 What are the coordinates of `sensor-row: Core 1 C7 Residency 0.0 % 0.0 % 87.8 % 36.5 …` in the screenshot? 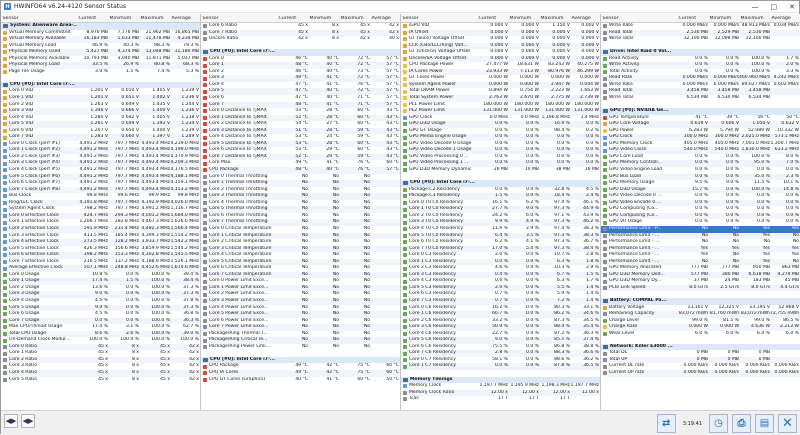 It's located at (500, 366).